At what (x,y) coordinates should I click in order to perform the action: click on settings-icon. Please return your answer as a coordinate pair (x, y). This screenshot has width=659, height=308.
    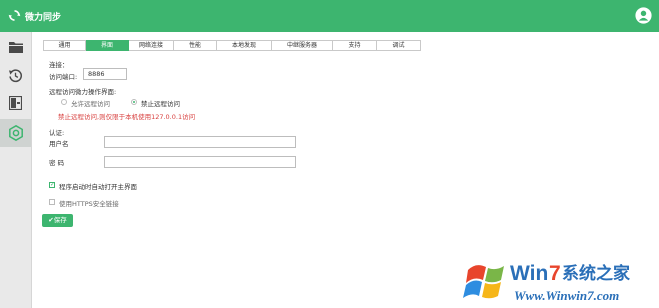
    Looking at the image, I should click on (15, 133).